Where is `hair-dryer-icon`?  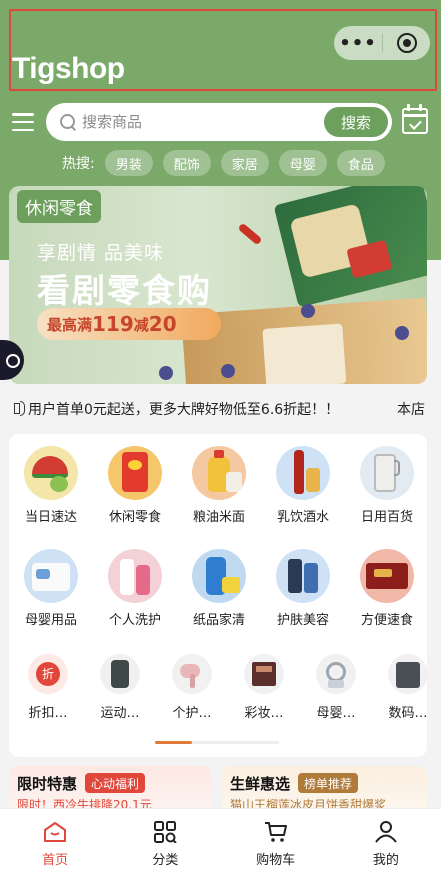 hair-dryer-icon is located at coordinates (192, 674).